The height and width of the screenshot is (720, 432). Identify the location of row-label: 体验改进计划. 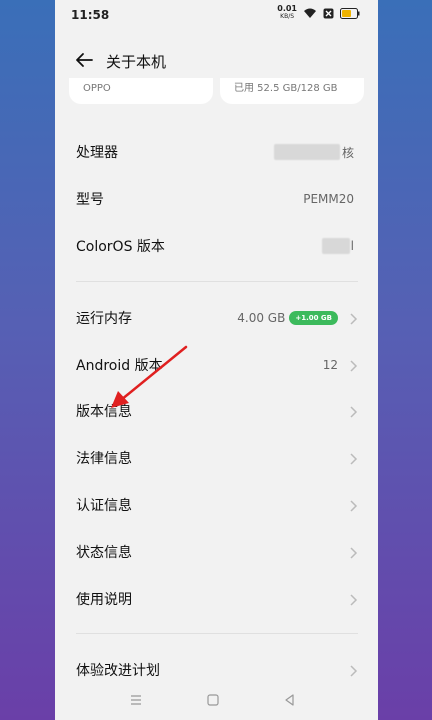
(118, 671).